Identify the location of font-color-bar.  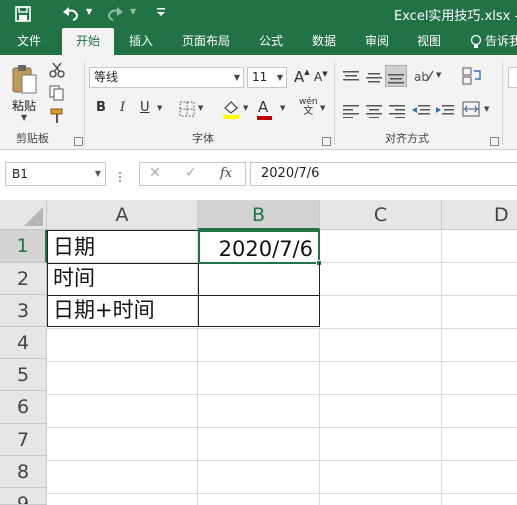
(264, 118).